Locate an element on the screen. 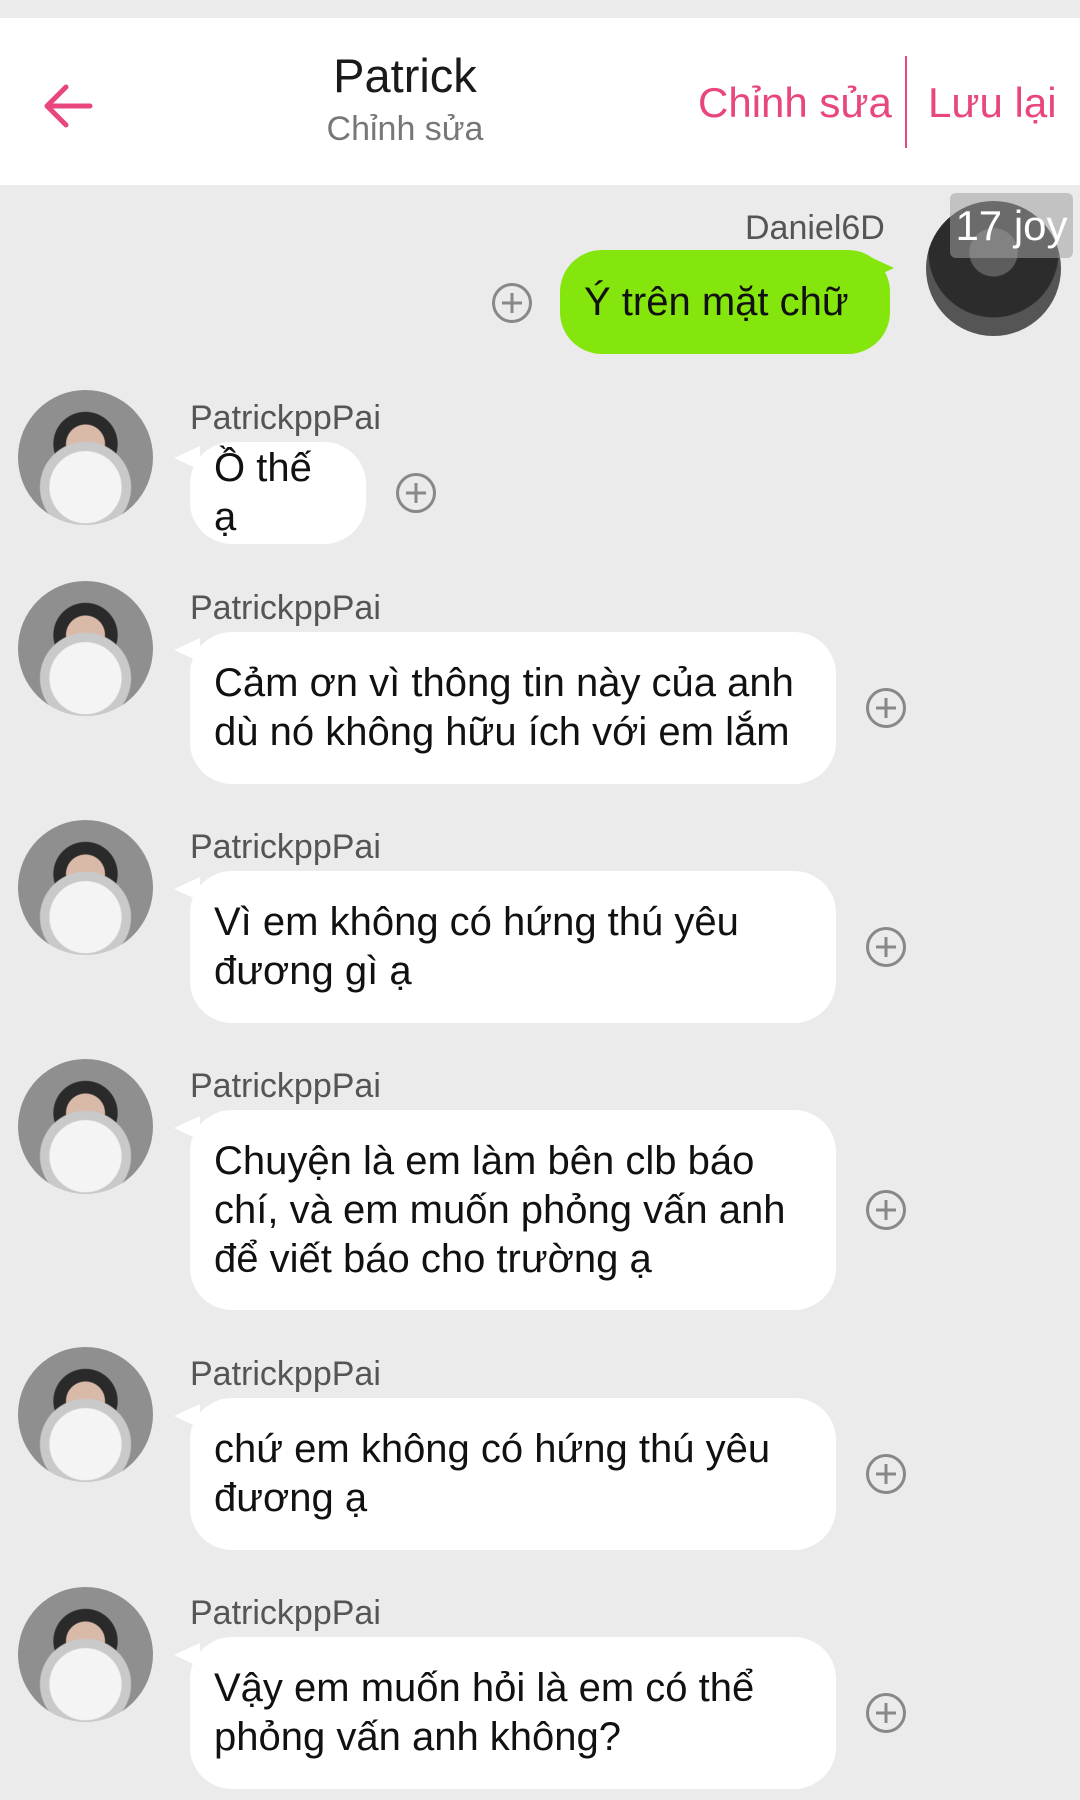 This screenshot has width=1080, height=1800. message-text-line: để viết báo cho trường ạ is located at coordinates (433, 1258).